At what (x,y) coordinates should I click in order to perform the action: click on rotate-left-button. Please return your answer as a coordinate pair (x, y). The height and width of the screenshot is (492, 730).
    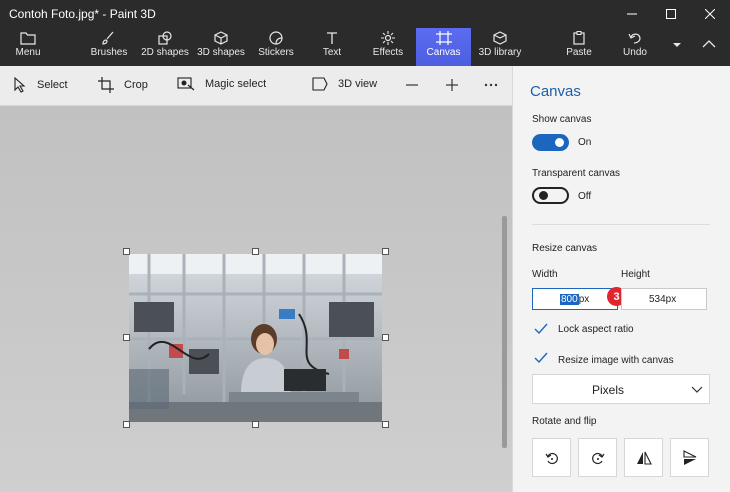
    Looking at the image, I should click on (551, 457).